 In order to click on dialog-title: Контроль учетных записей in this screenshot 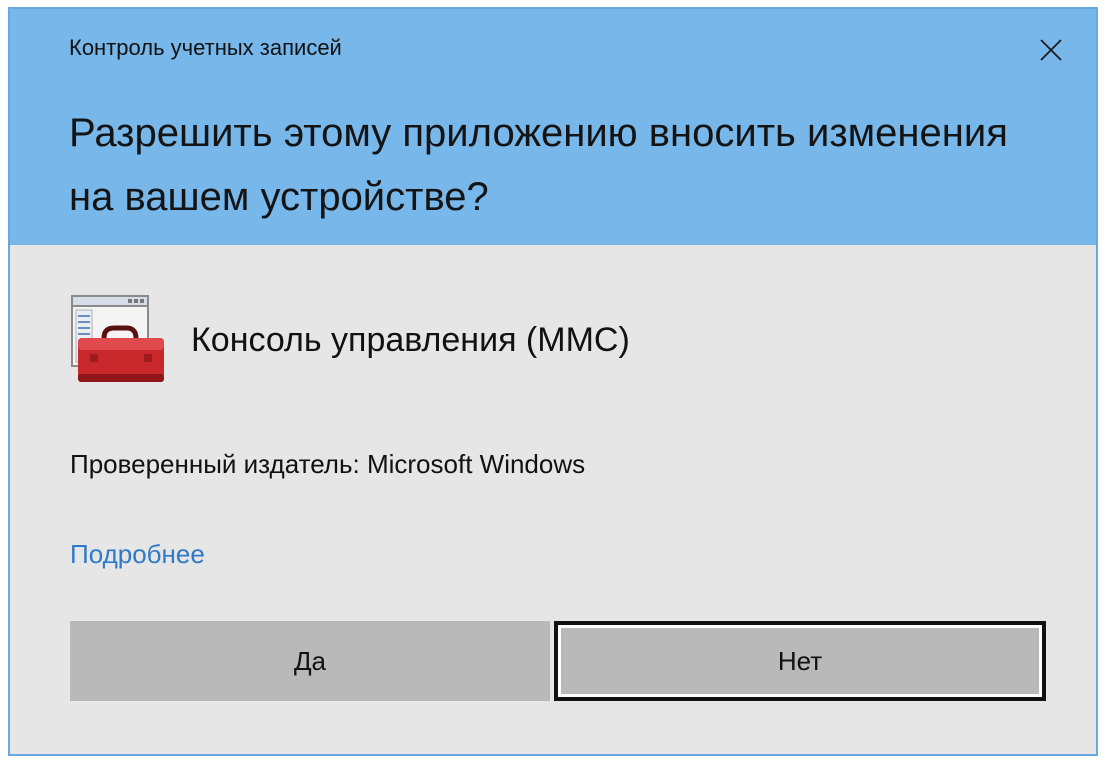, I will do `click(205, 47)`.